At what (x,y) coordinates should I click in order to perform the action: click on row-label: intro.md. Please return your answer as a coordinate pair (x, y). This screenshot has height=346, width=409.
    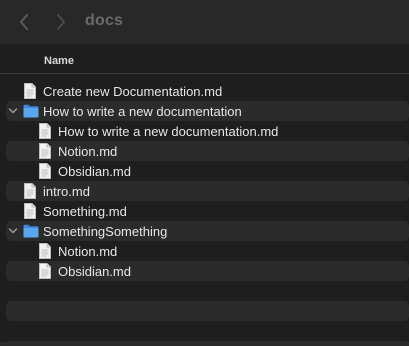
    Looking at the image, I should click on (66, 191).